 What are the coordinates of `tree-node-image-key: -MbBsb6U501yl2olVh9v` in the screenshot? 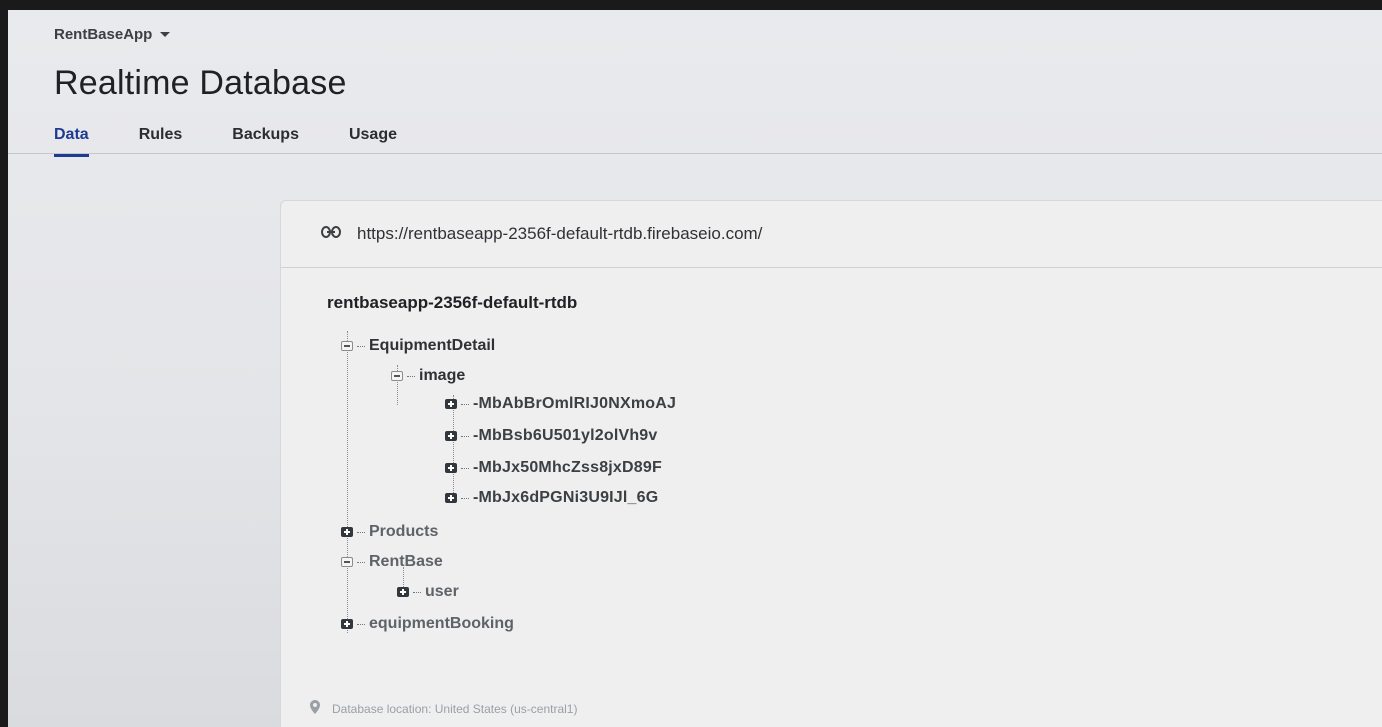 It's located at (551, 436).